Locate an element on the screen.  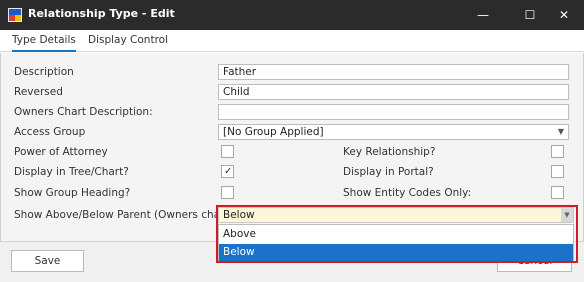
reversed-input: Child is located at coordinates (393, 92).